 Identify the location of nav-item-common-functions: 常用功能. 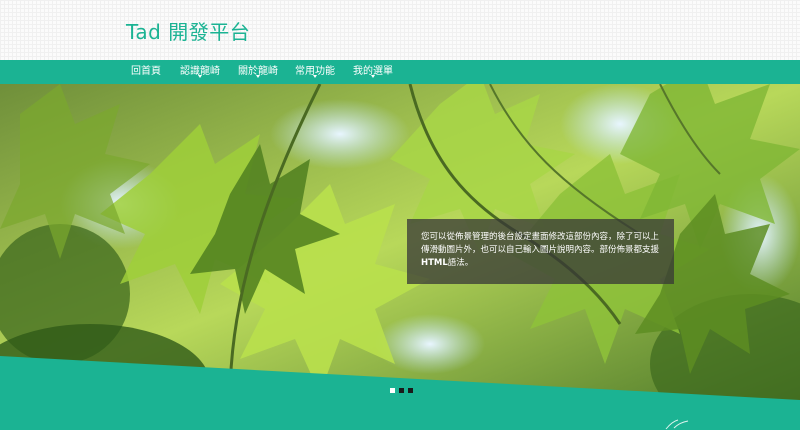
(315, 72).